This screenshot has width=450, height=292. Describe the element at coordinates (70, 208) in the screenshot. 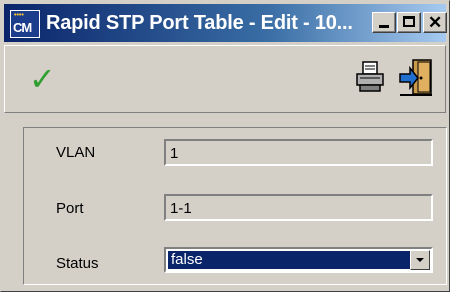

I see `port-label: Port` at that location.